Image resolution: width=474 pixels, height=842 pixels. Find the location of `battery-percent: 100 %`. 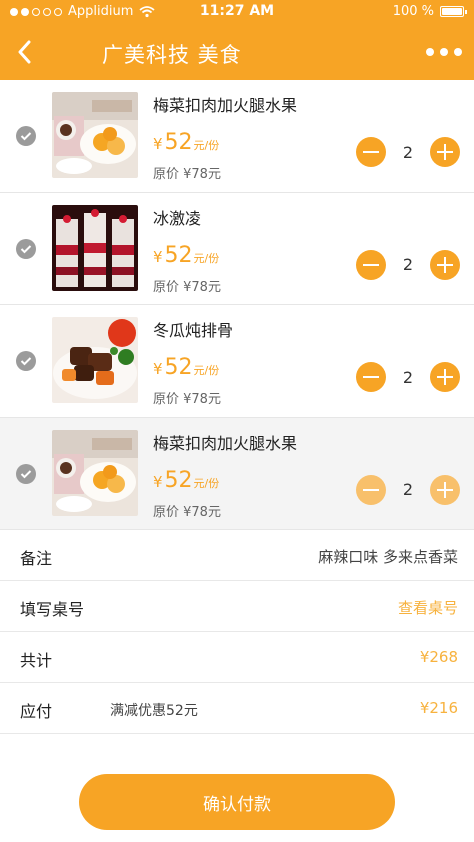

battery-percent: 100 % is located at coordinates (413, 11).